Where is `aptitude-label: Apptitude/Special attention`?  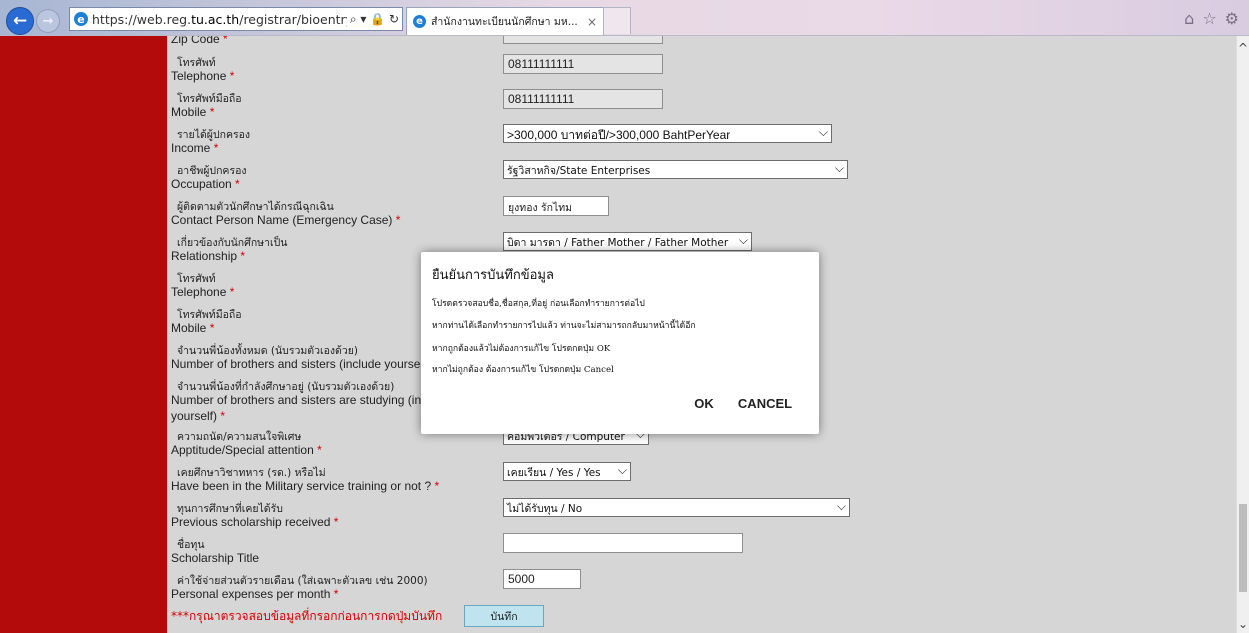 aptitude-label: Apptitude/Special attention is located at coordinates (242, 450).